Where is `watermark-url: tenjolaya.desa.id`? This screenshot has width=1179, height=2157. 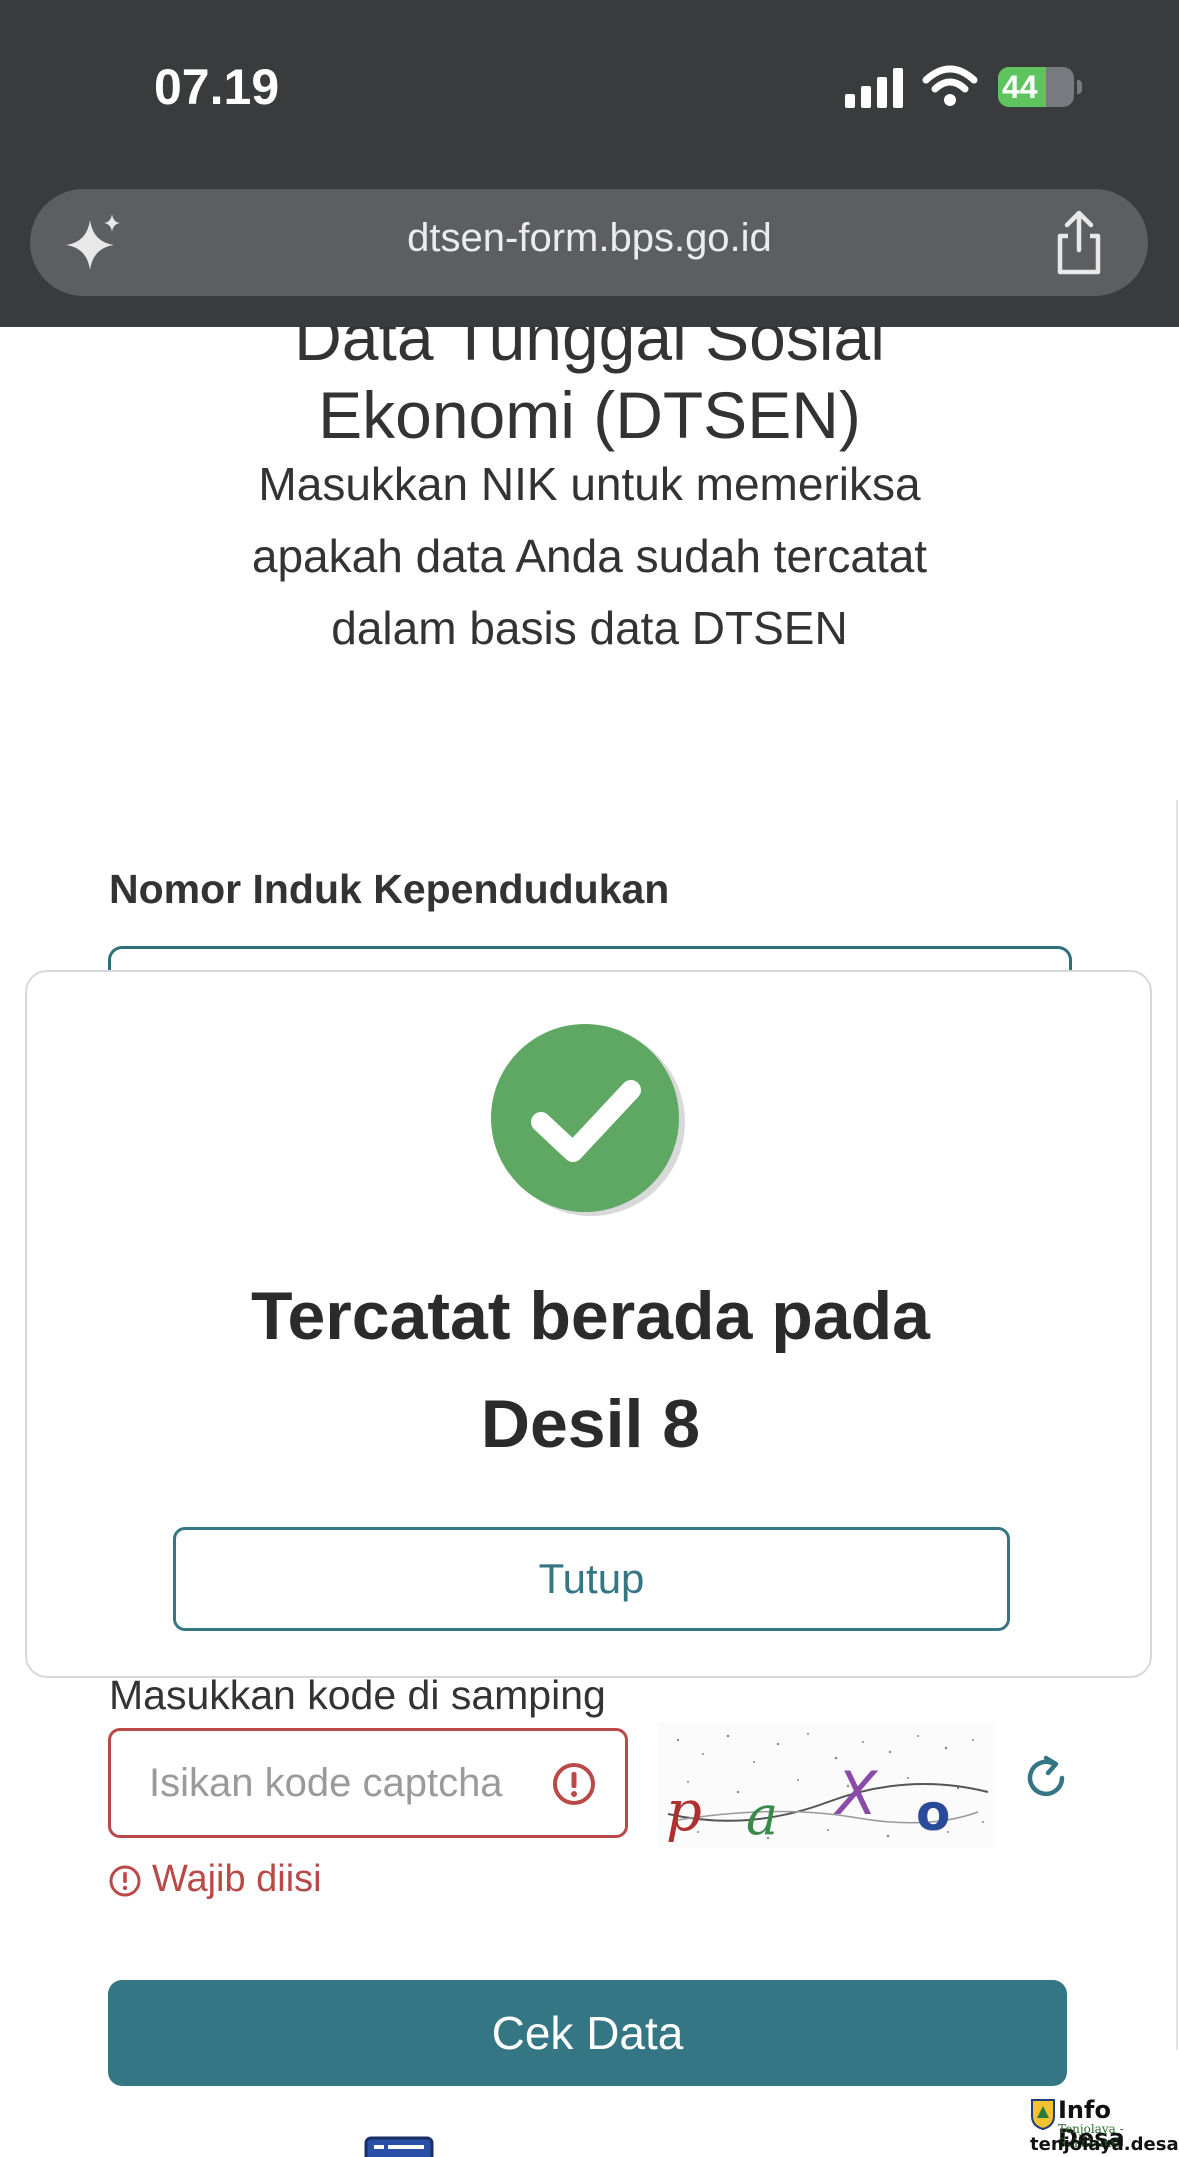 watermark-url: tenjolaya.desa.id is located at coordinates (1104, 2144).